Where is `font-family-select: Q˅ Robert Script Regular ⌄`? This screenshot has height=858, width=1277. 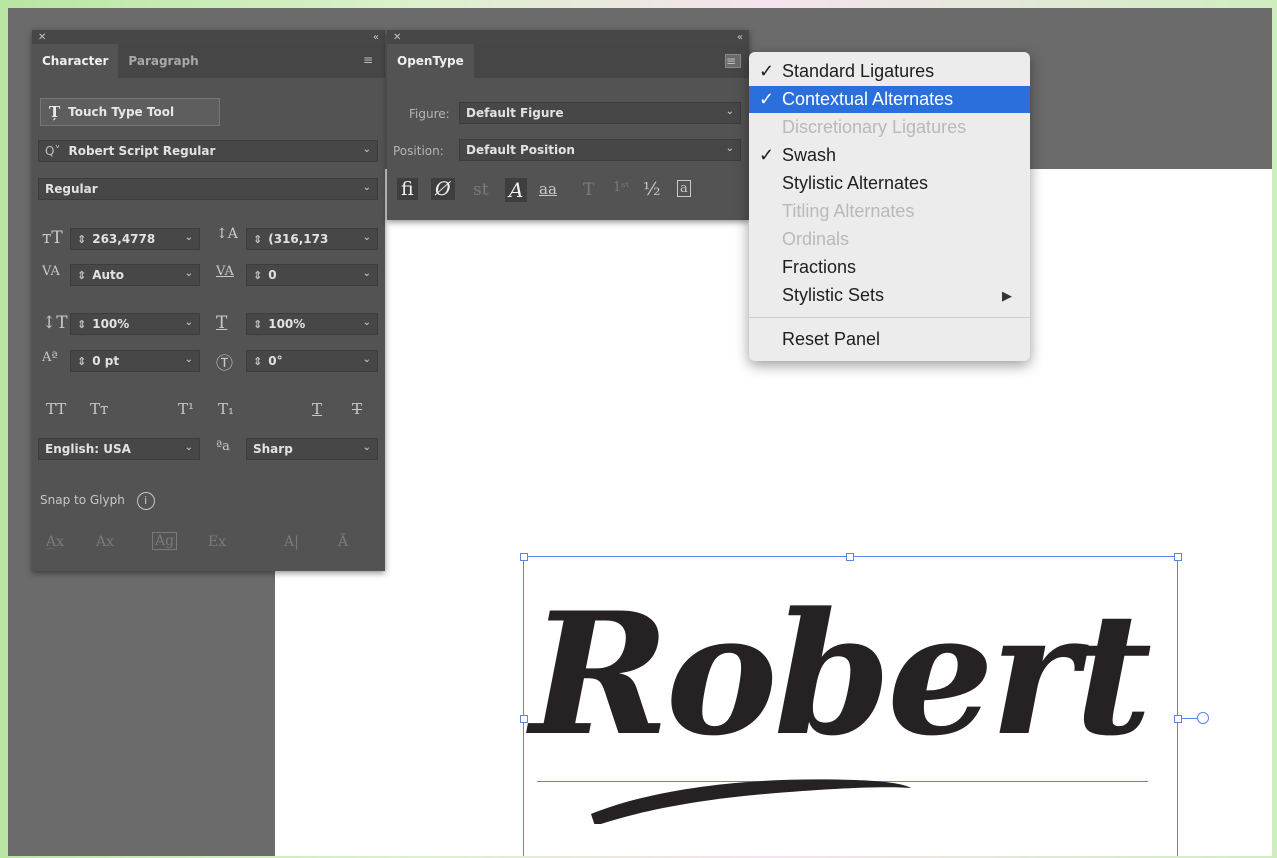
font-family-select: Q˅ Robert Script Regular ⌄ is located at coordinates (208, 151).